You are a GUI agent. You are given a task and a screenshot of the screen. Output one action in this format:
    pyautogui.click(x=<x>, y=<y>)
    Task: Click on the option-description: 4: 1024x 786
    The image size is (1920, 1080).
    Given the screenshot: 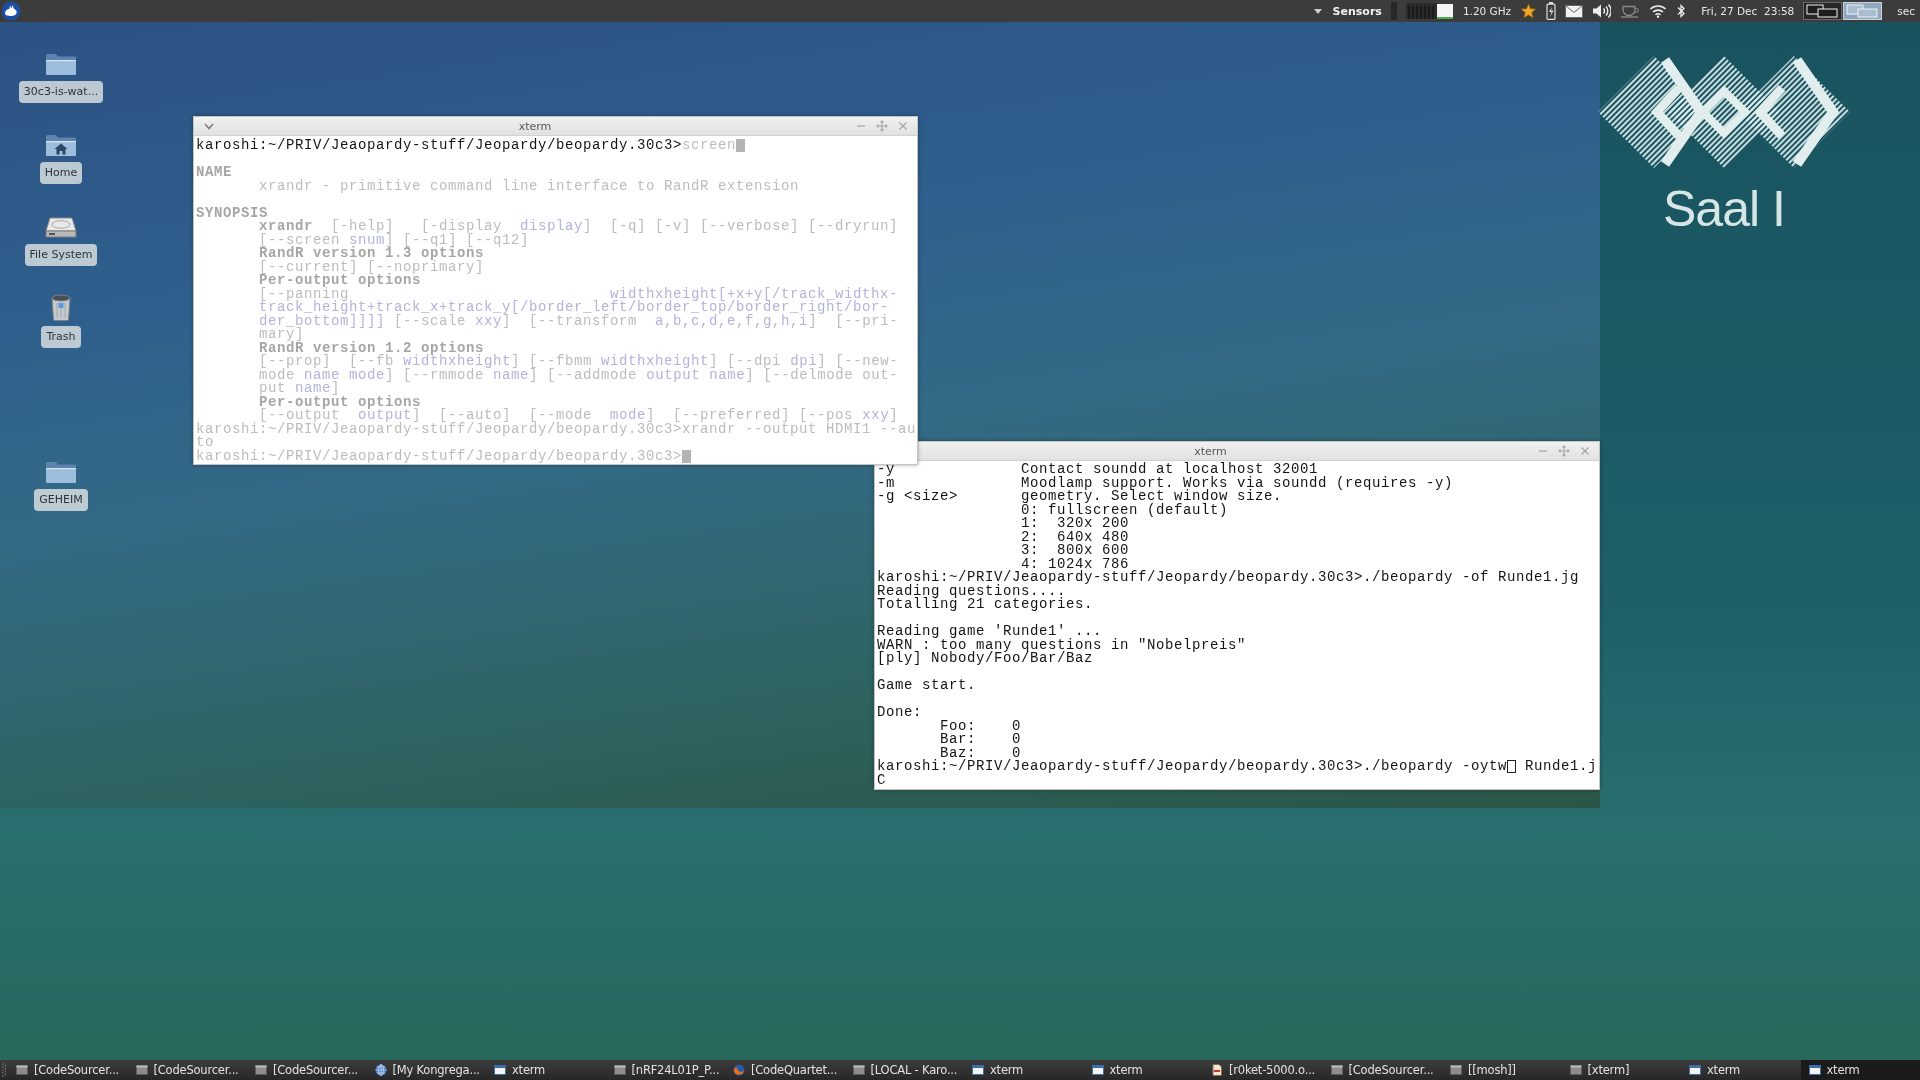 What is the action you would take?
    pyautogui.click(x=1075, y=564)
    